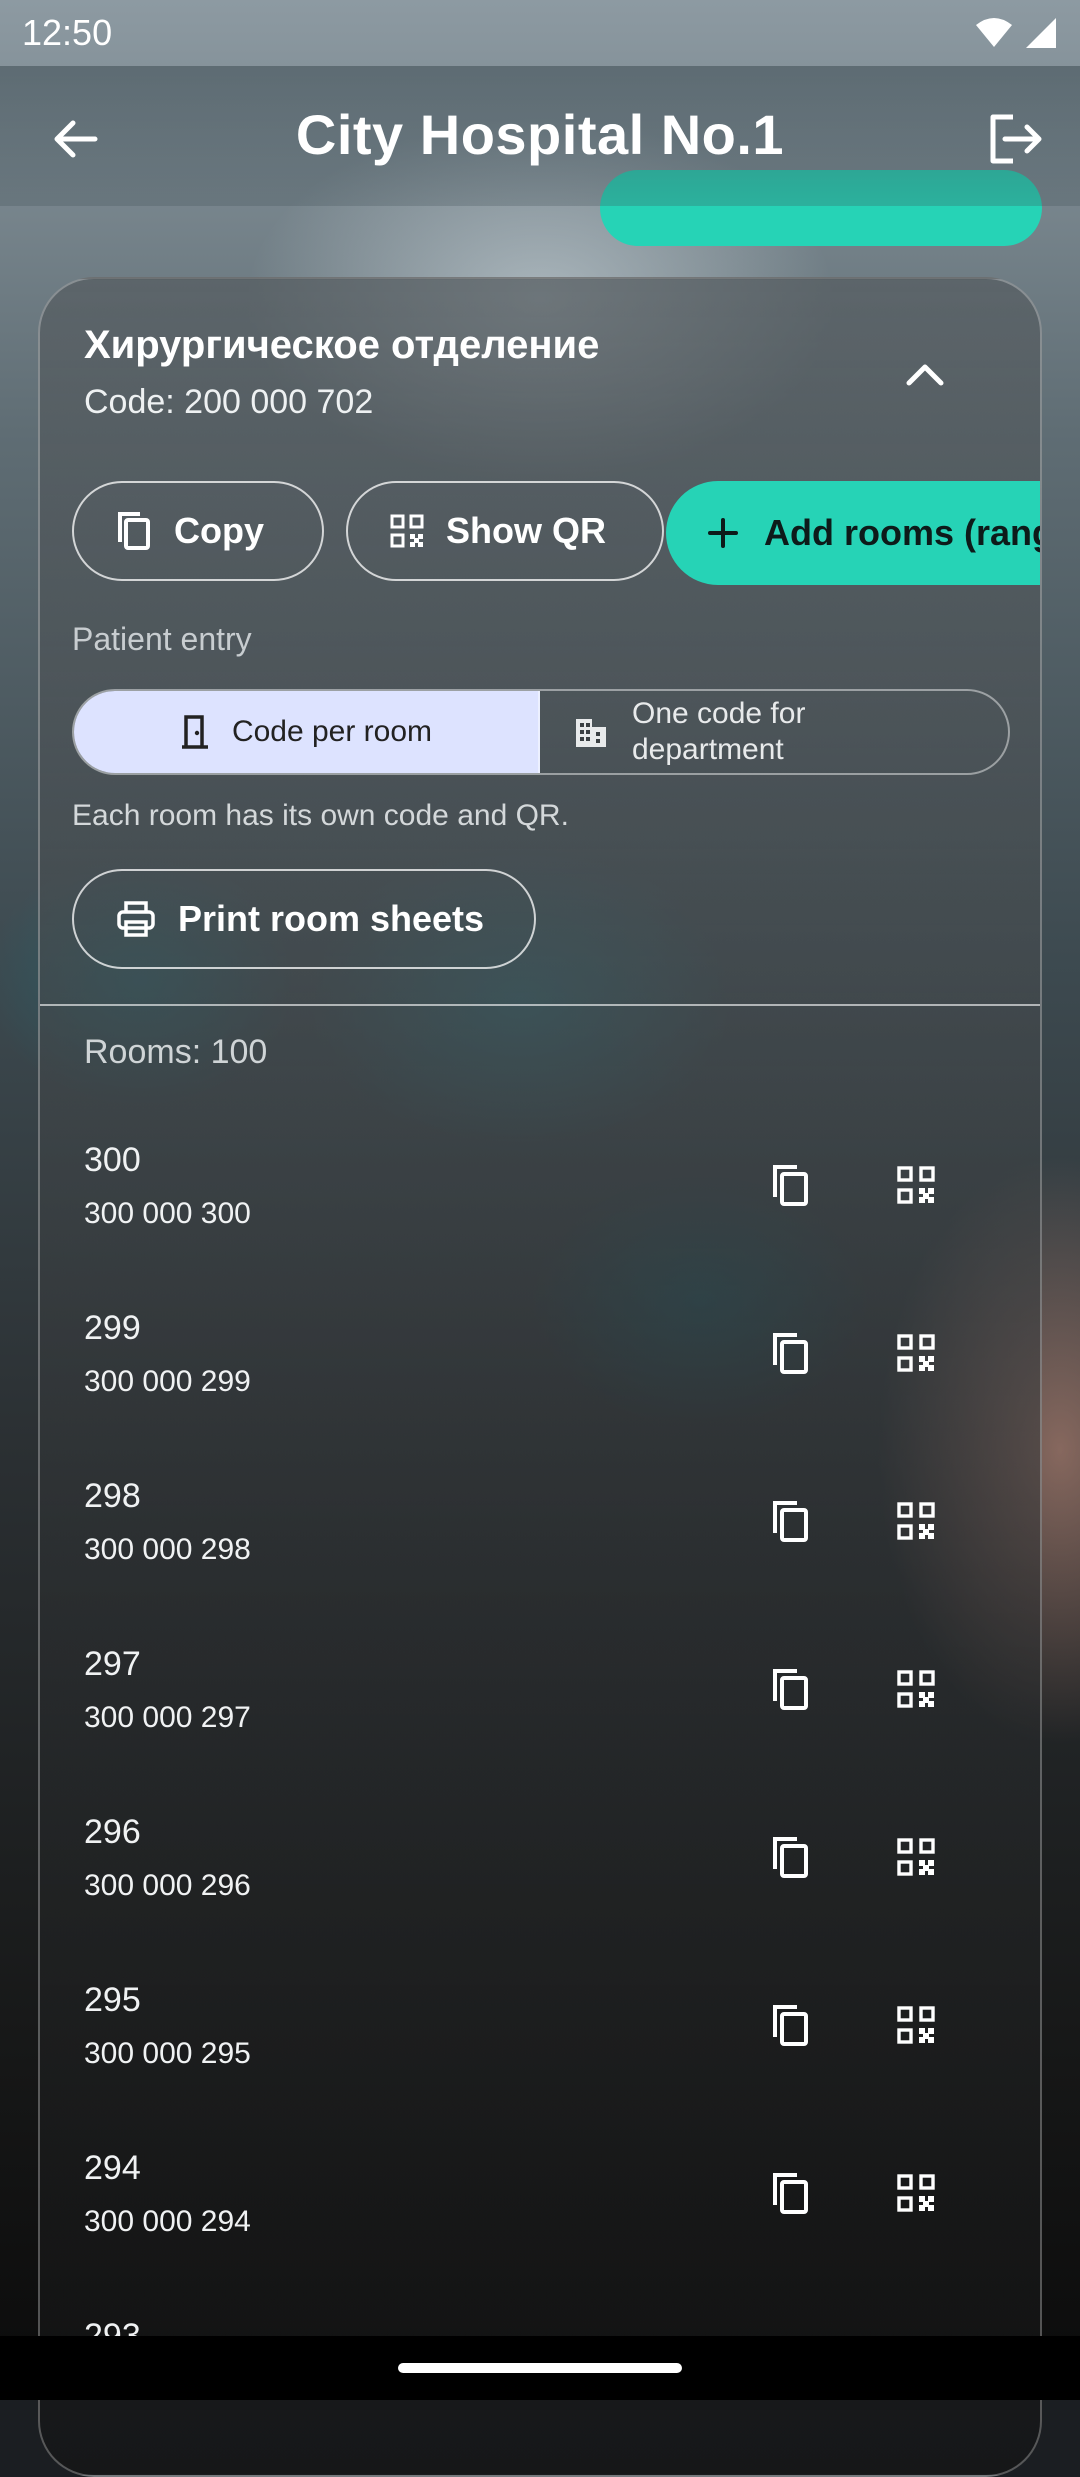  I want to click on rooms-count: Rooms: 100, so click(176, 1052).